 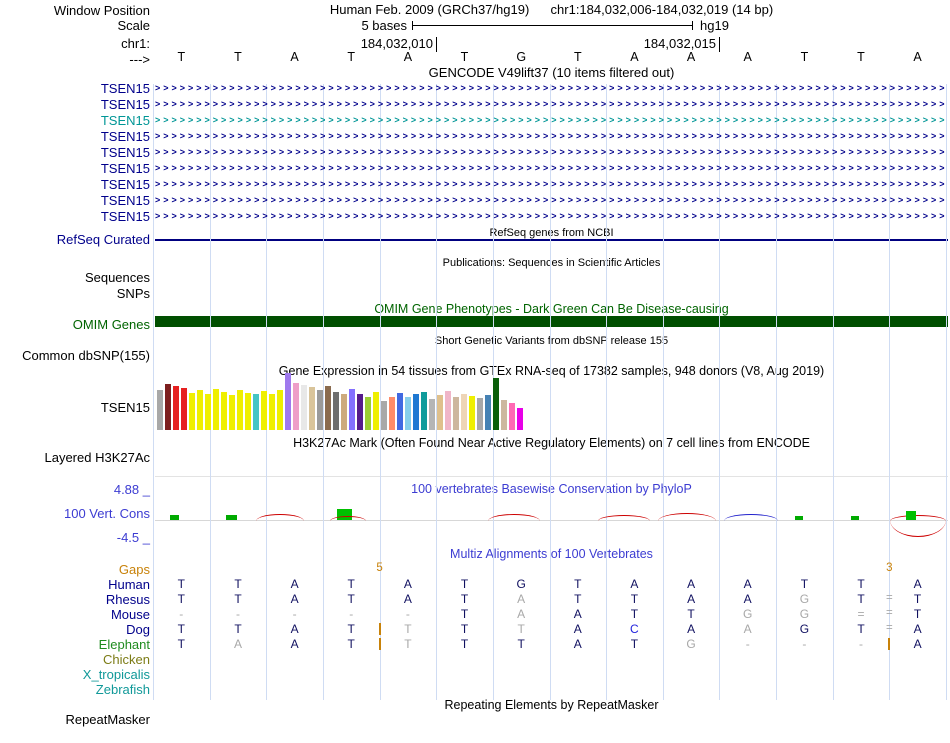 I want to click on scale-value: 5 bases, so click(x=384, y=25).